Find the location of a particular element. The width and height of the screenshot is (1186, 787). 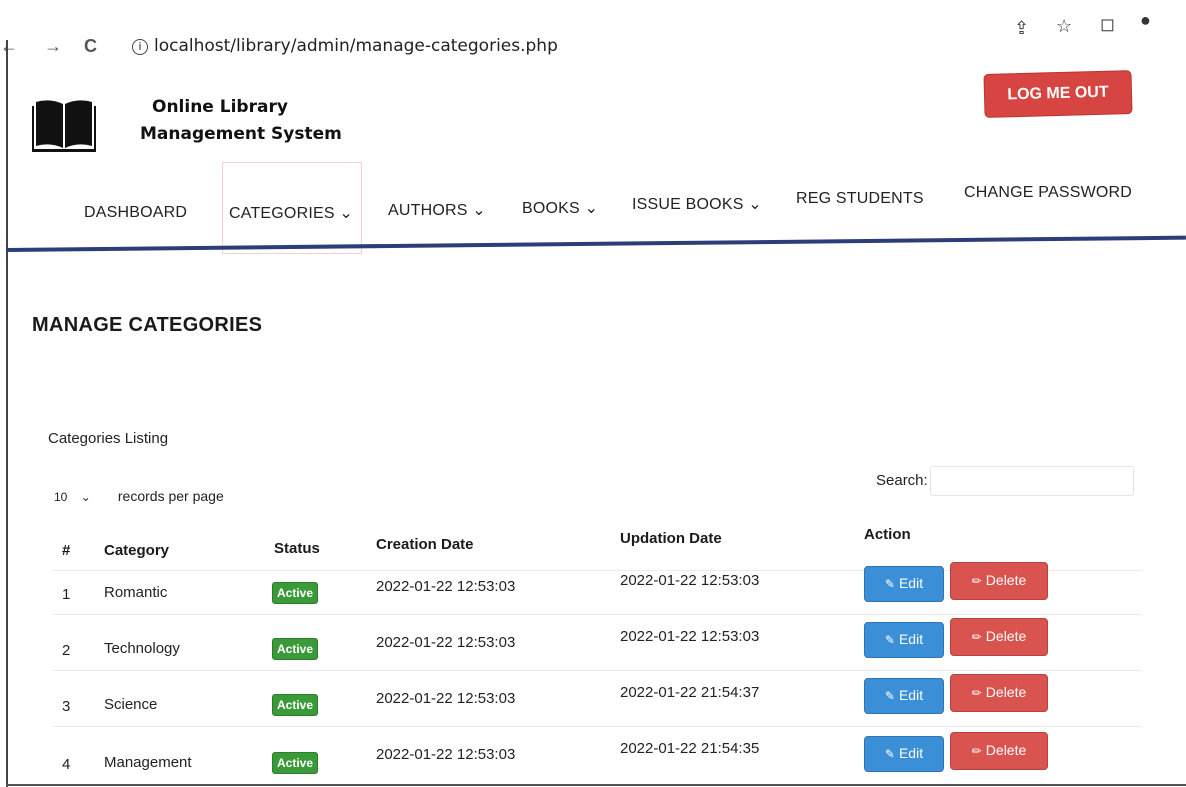

row-3-created: 2022-01-22 12:53:03 is located at coordinates (446, 698).